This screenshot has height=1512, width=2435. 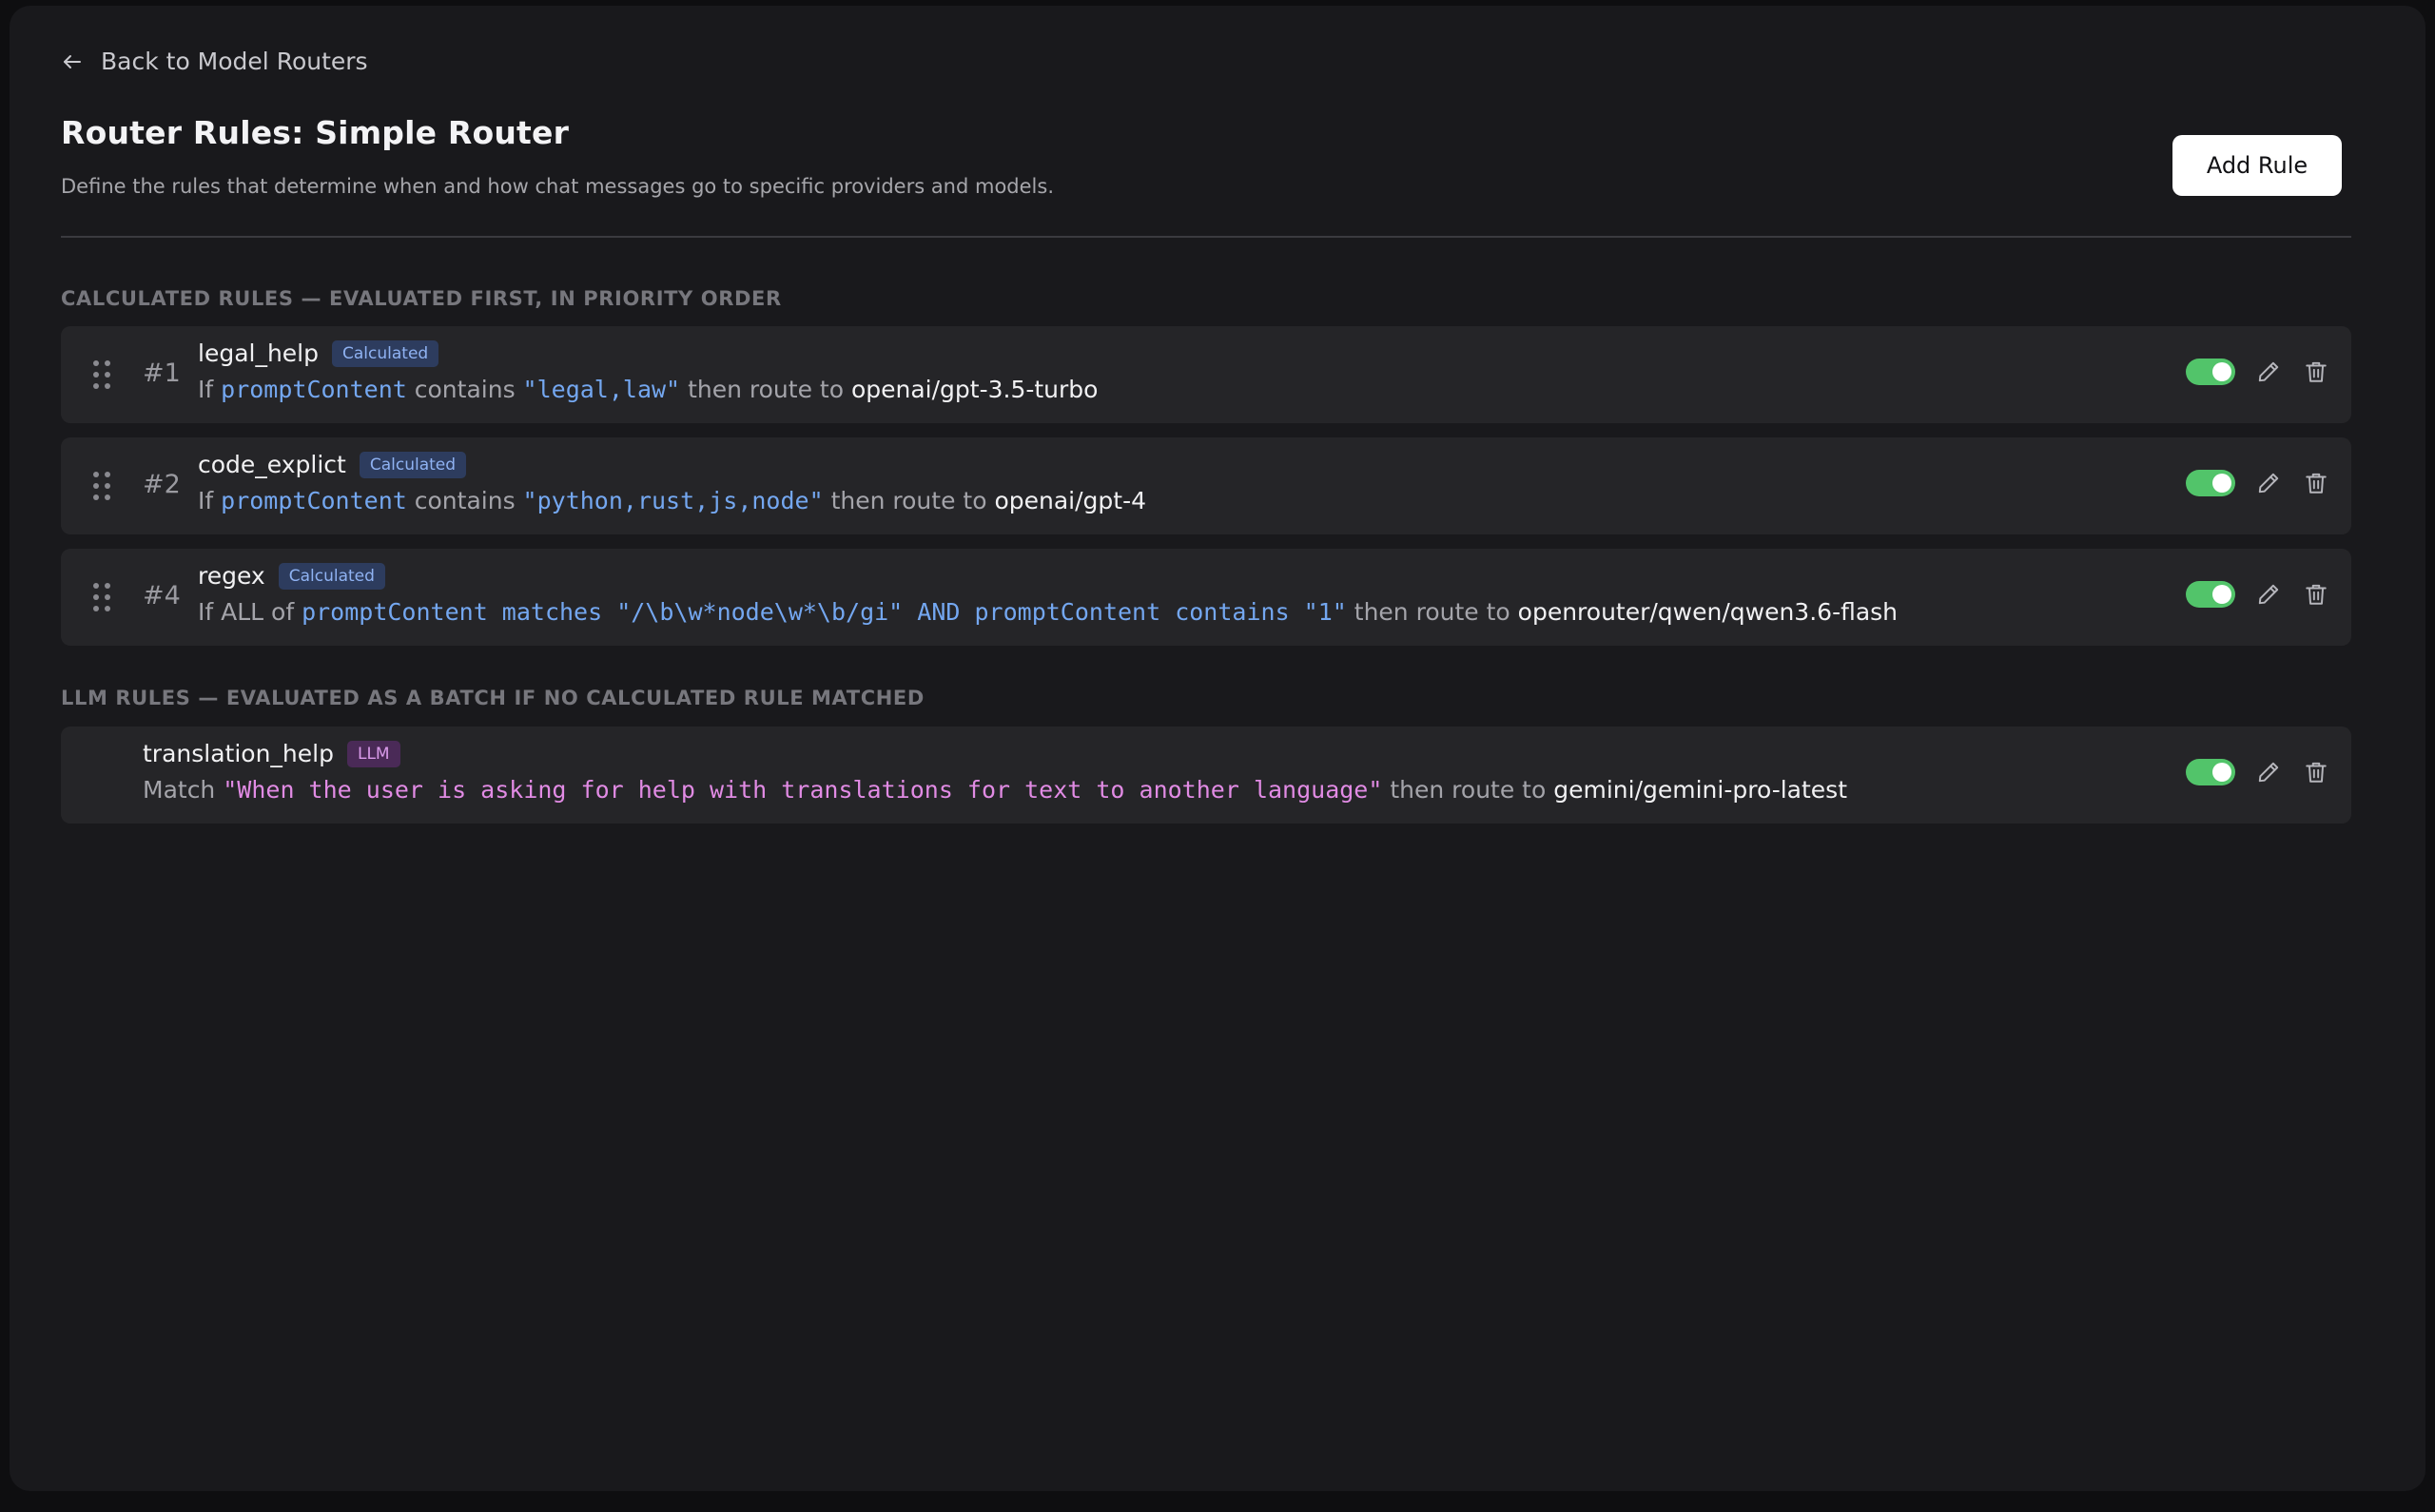 What do you see at coordinates (602, 389) in the screenshot?
I see `rule-value: "legal,law"` at bounding box center [602, 389].